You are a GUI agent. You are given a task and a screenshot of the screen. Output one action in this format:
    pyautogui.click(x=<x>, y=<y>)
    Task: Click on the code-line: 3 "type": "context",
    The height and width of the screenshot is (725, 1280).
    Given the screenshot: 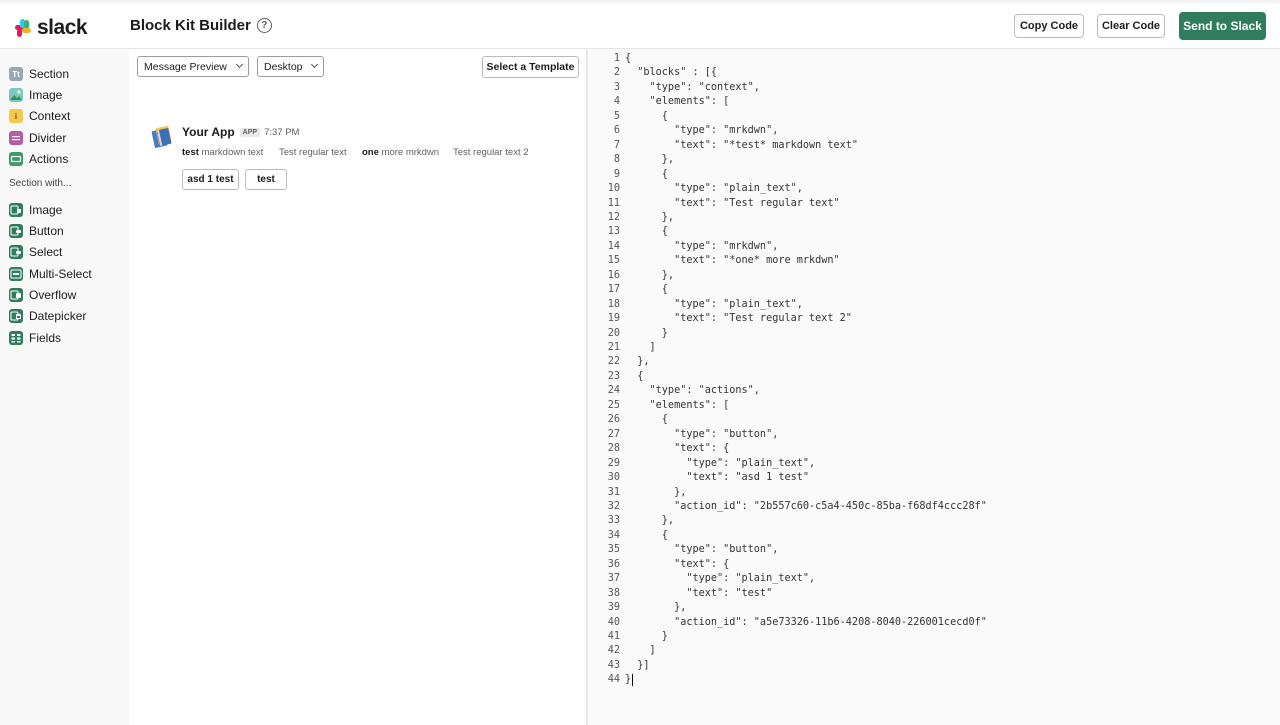 What is the action you would take?
    pyautogui.click(x=934, y=88)
    